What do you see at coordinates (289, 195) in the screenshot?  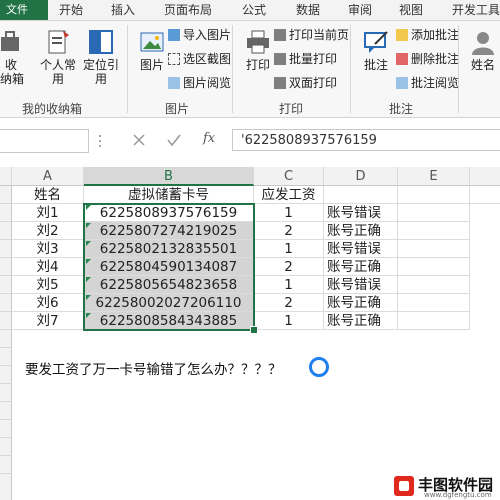 I see `header-cell-pay: 应发工资` at bounding box center [289, 195].